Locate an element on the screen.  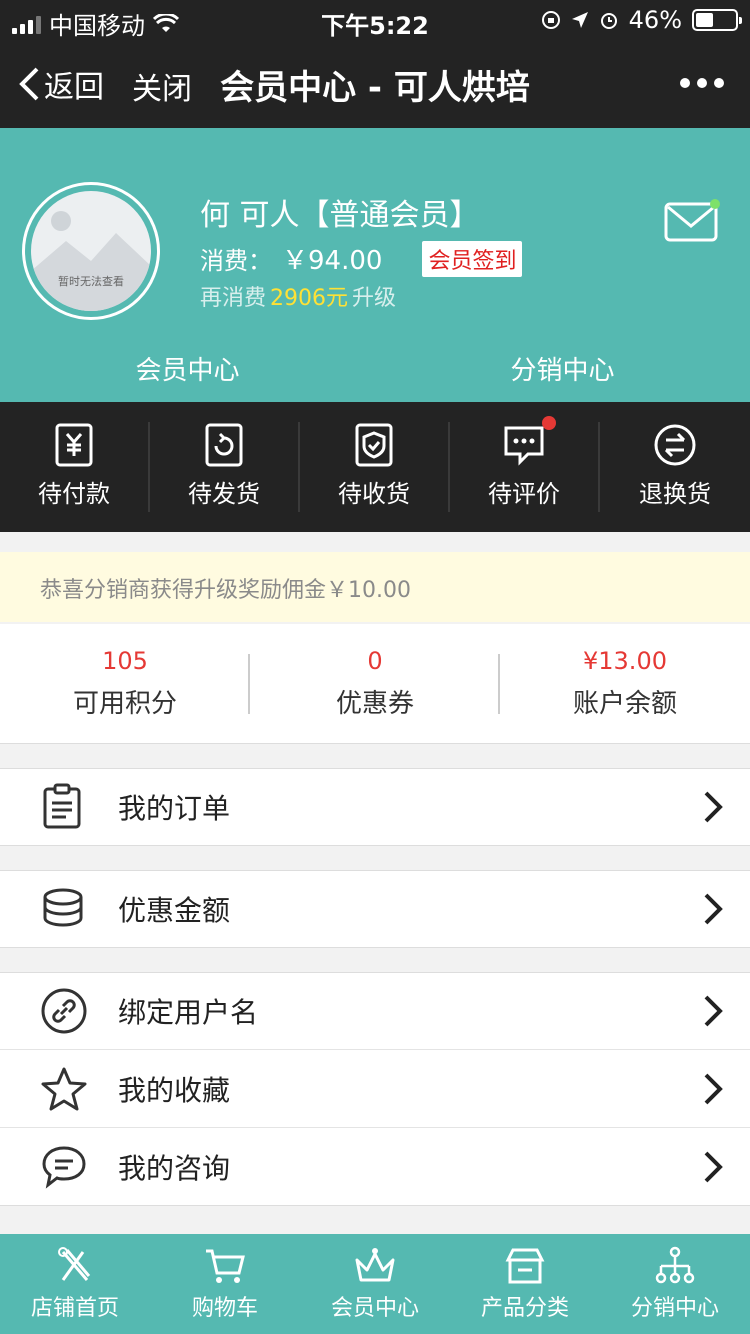
stat-value: 105 is located at coordinates (125, 661).